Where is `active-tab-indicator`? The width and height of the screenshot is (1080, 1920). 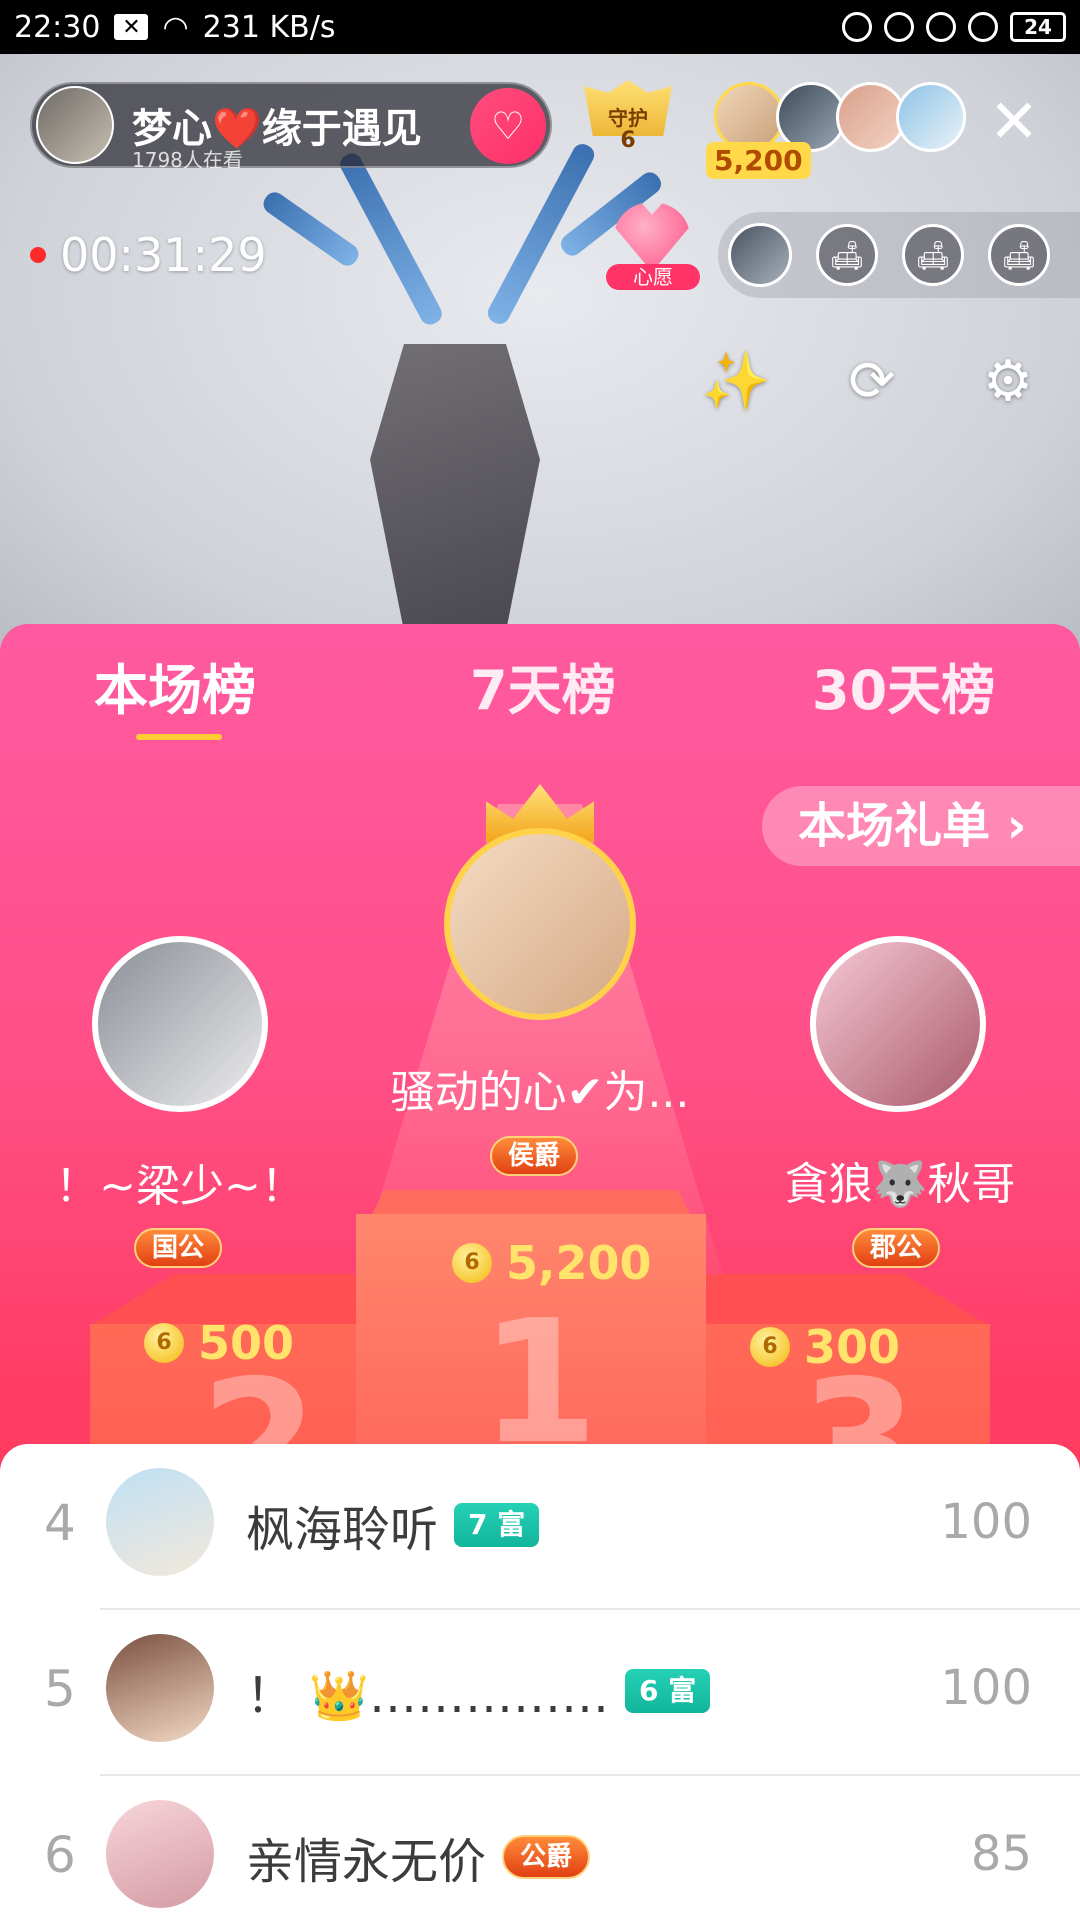 active-tab-indicator is located at coordinates (179, 737).